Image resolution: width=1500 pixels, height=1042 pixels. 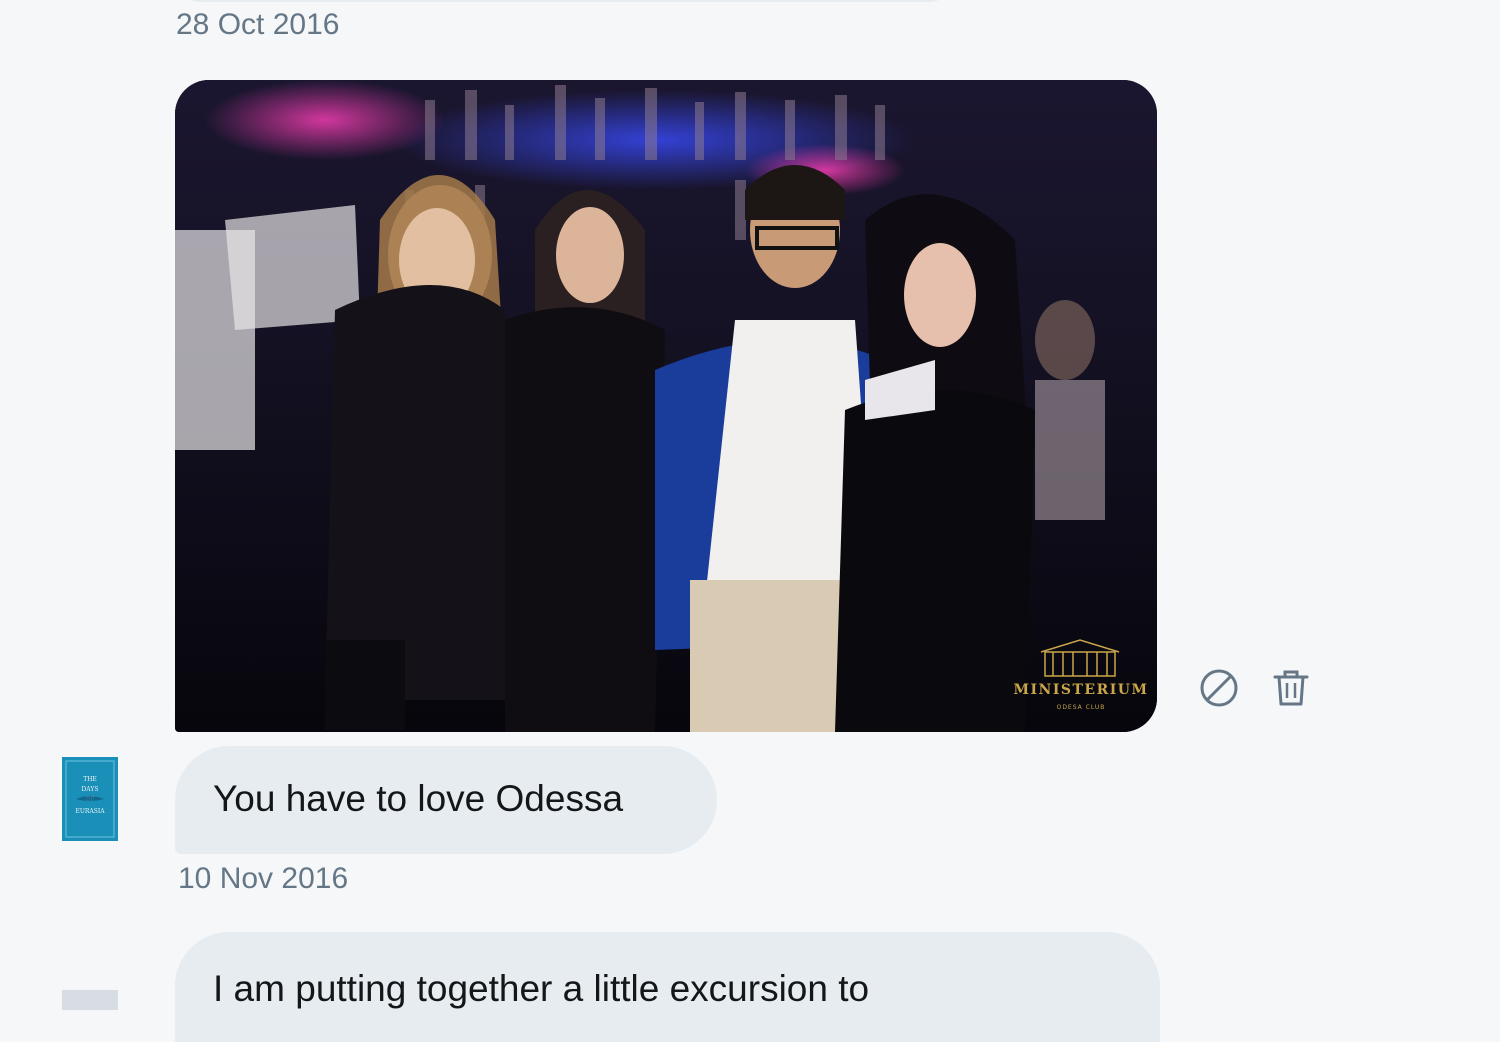 I want to click on photo-watermark: MINISTERIUM ODESA CLUB, so click(x=1081, y=682).